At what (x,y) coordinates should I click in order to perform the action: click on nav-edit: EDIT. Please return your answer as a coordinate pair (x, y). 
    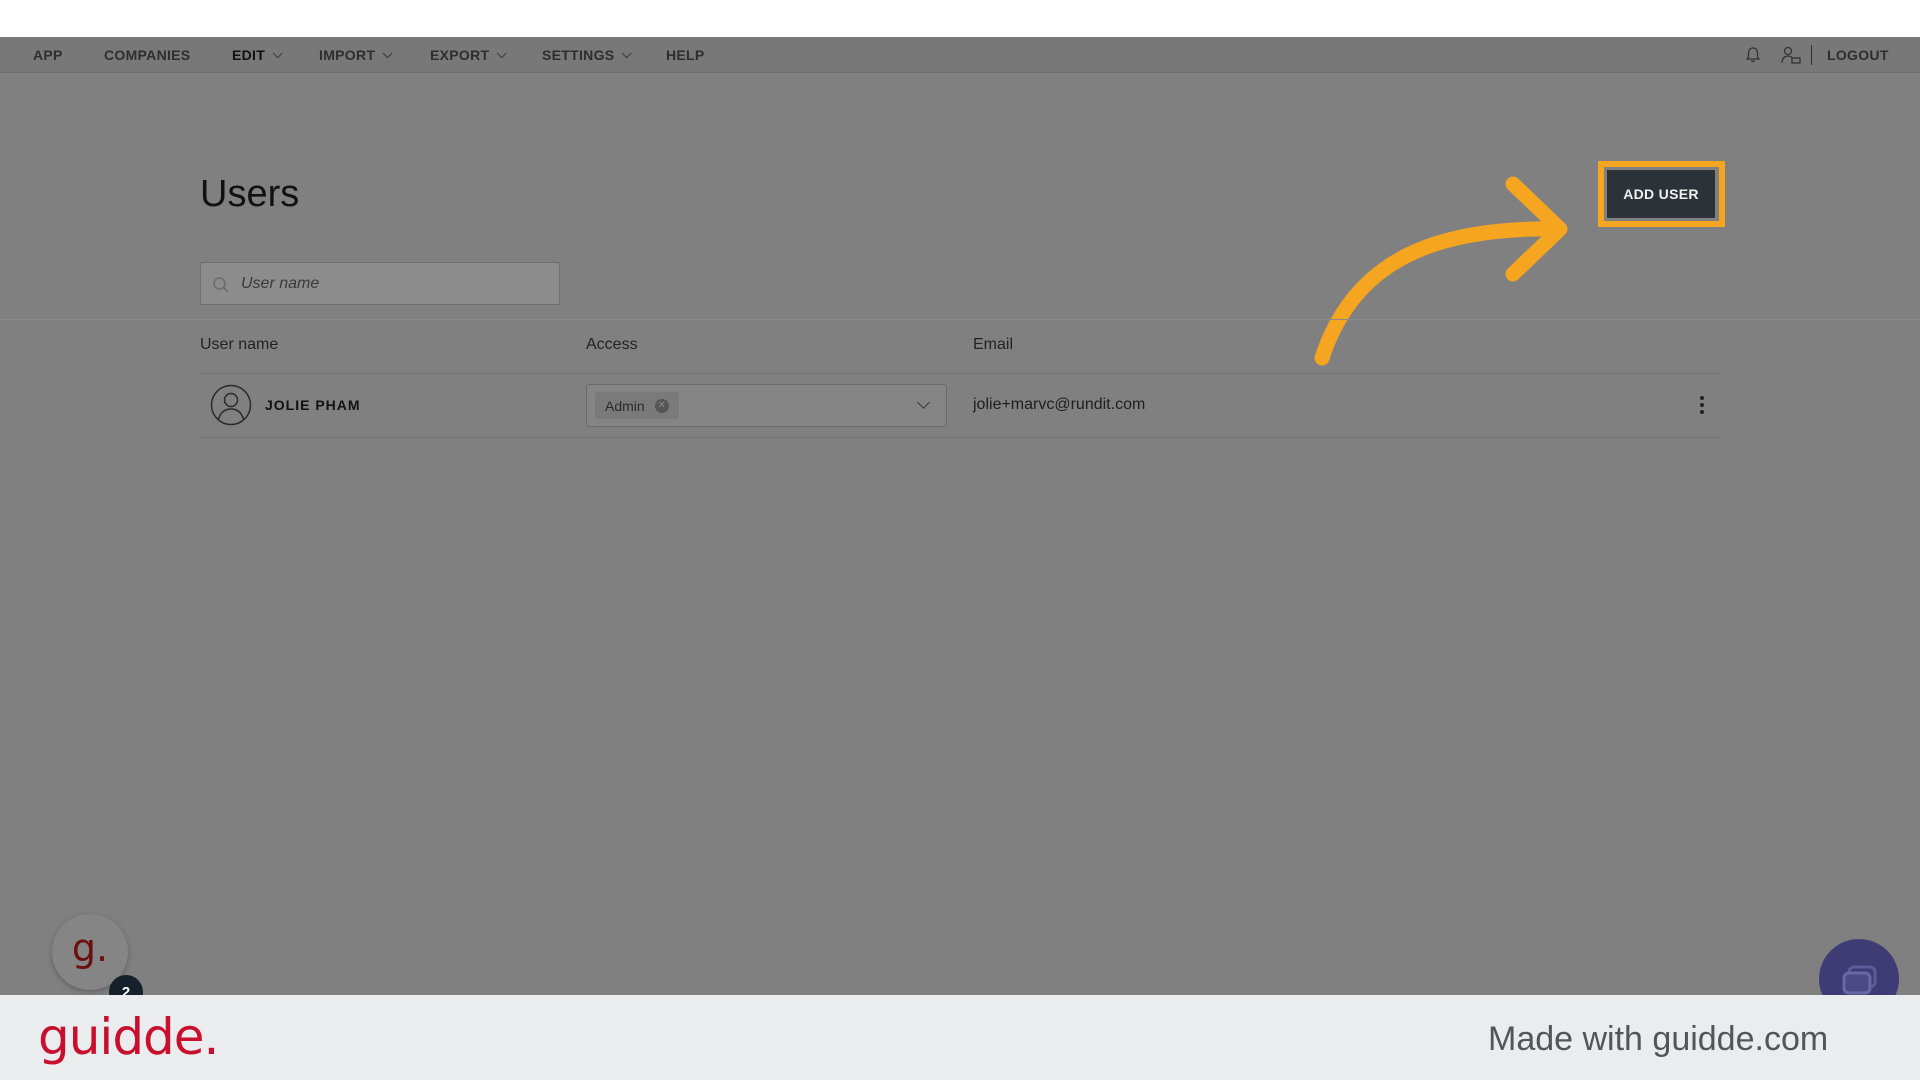
    Looking at the image, I should click on (257, 55).